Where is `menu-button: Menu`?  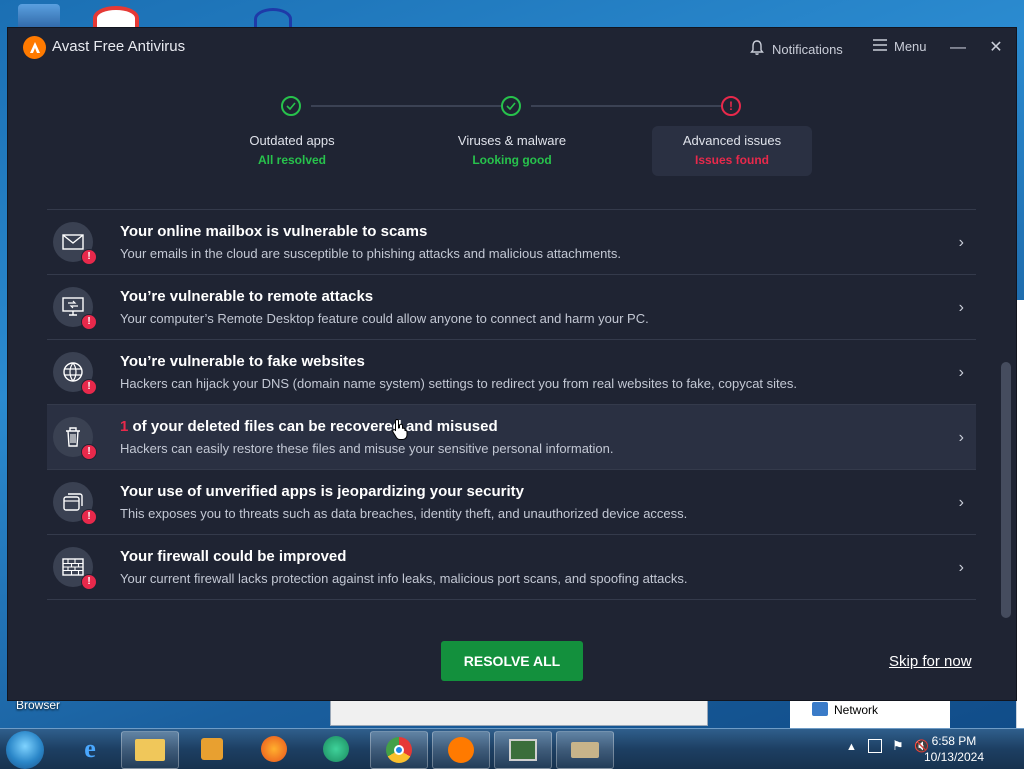
menu-button: Menu is located at coordinates (900, 46).